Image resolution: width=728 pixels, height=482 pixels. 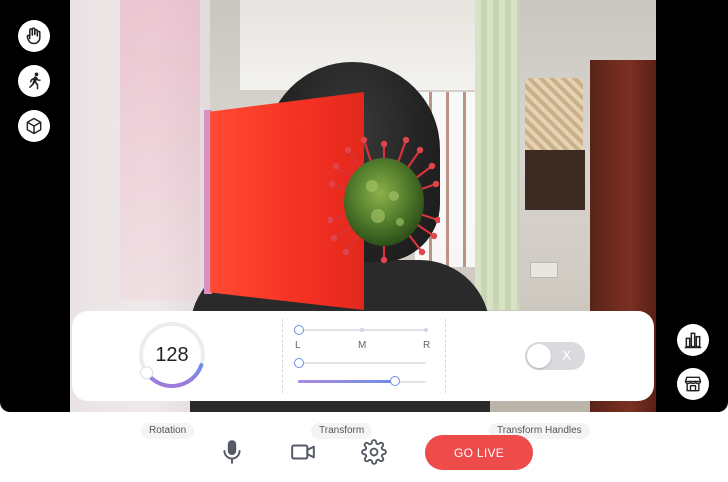 I want to click on transform-slider-2-track, so click(x=362, y=363).